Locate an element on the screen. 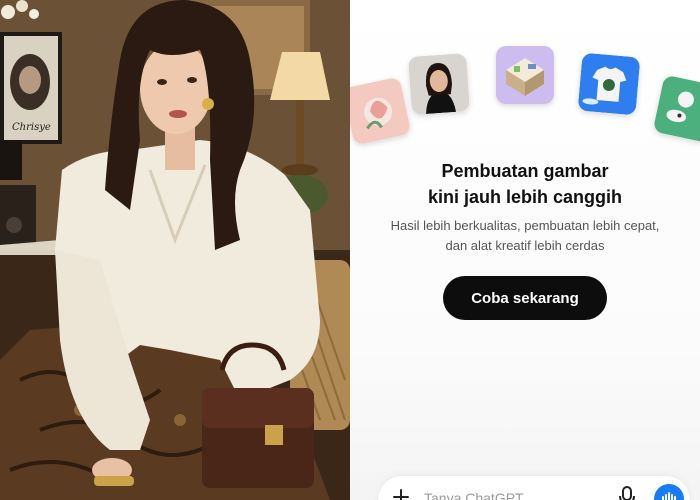  headline-line-2: kini jauh lebih canggih is located at coordinates (525, 197).